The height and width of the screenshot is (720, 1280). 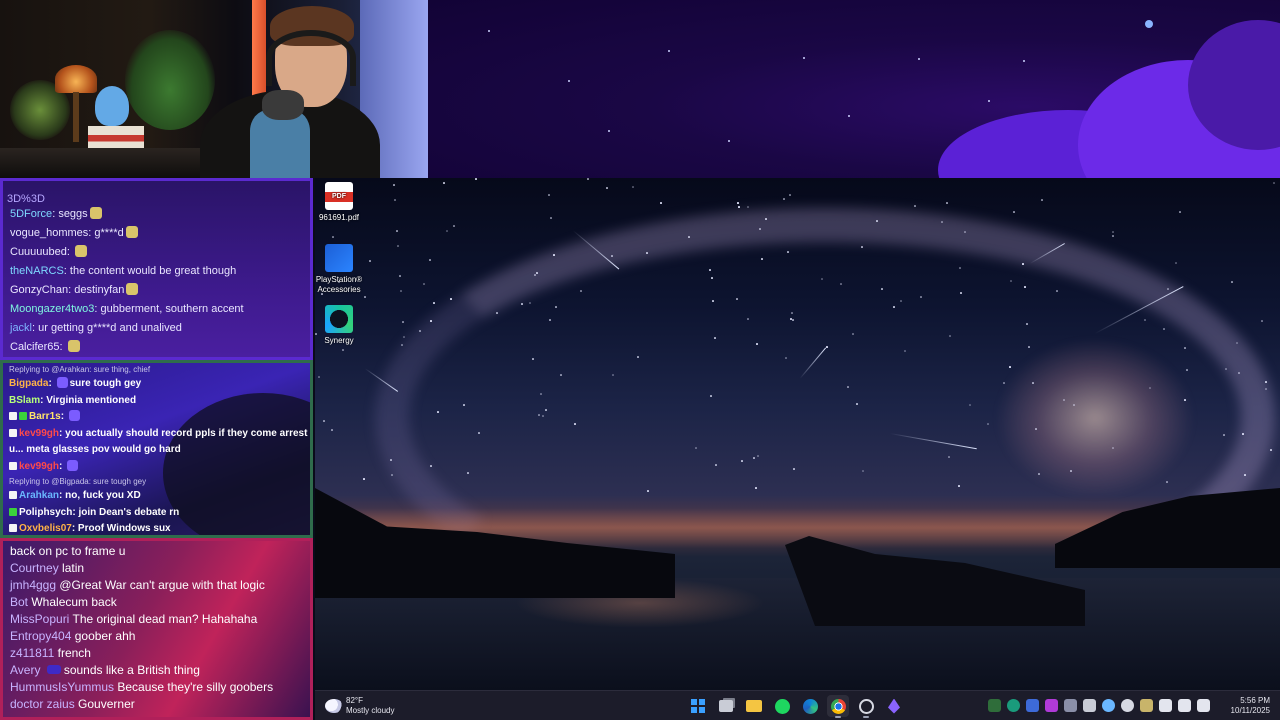 What do you see at coordinates (726, 706) in the screenshot?
I see `task-view-button` at bounding box center [726, 706].